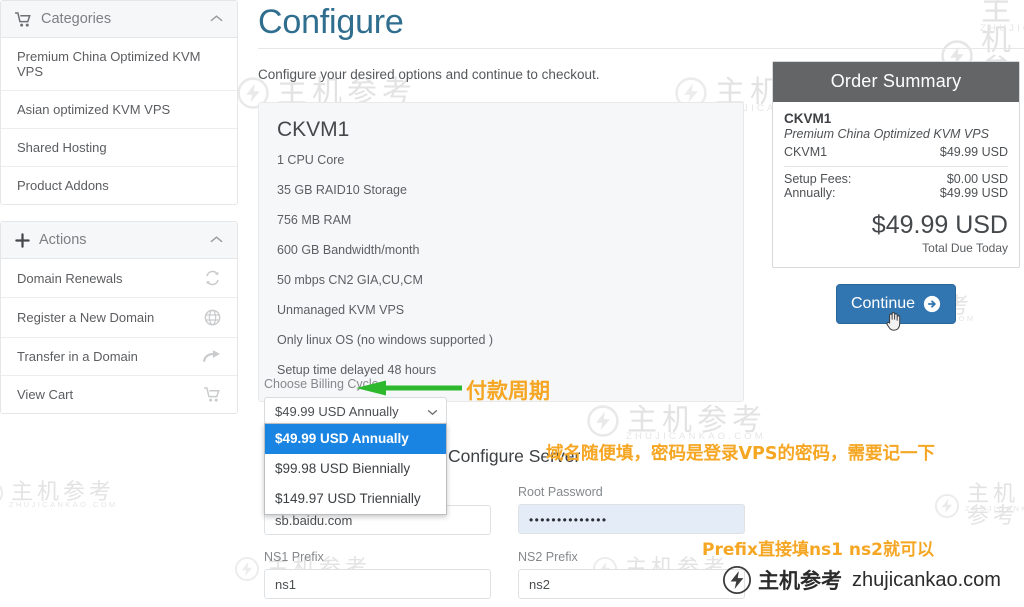 This screenshot has width=1024, height=607. Describe the element at coordinates (810, 193) in the screenshot. I see `row-label: Annually:` at that location.